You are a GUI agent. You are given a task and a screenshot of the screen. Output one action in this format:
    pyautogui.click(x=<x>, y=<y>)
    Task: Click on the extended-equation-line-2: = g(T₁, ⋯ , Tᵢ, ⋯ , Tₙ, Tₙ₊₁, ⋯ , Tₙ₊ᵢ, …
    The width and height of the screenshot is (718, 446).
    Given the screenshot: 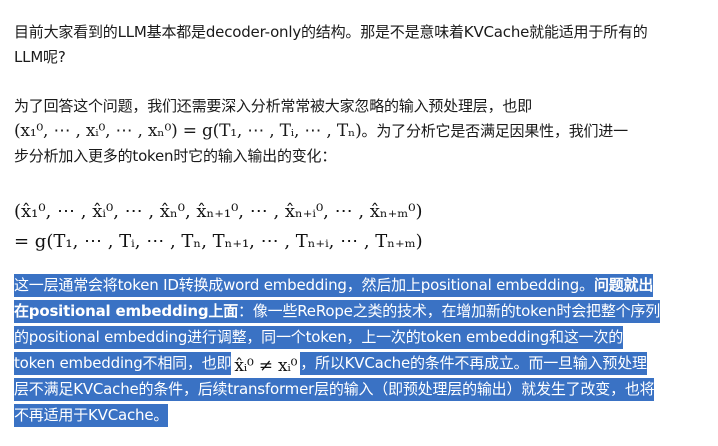 What is the action you would take?
    pyautogui.click(x=218, y=241)
    